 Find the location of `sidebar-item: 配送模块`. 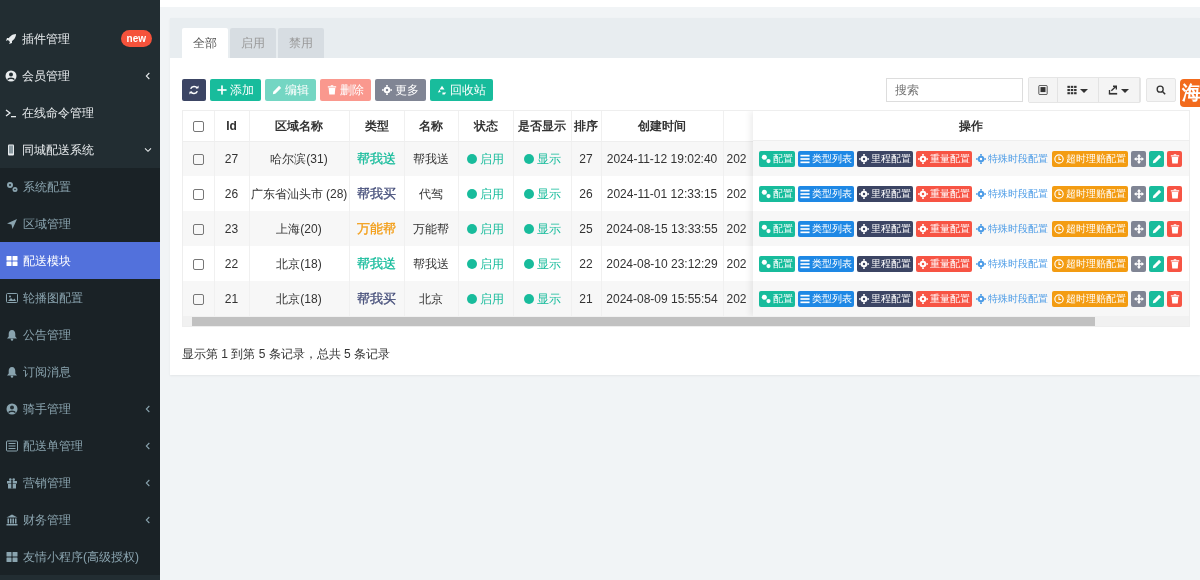

sidebar-item: 配送模块 is located at coordinates (80, 260).